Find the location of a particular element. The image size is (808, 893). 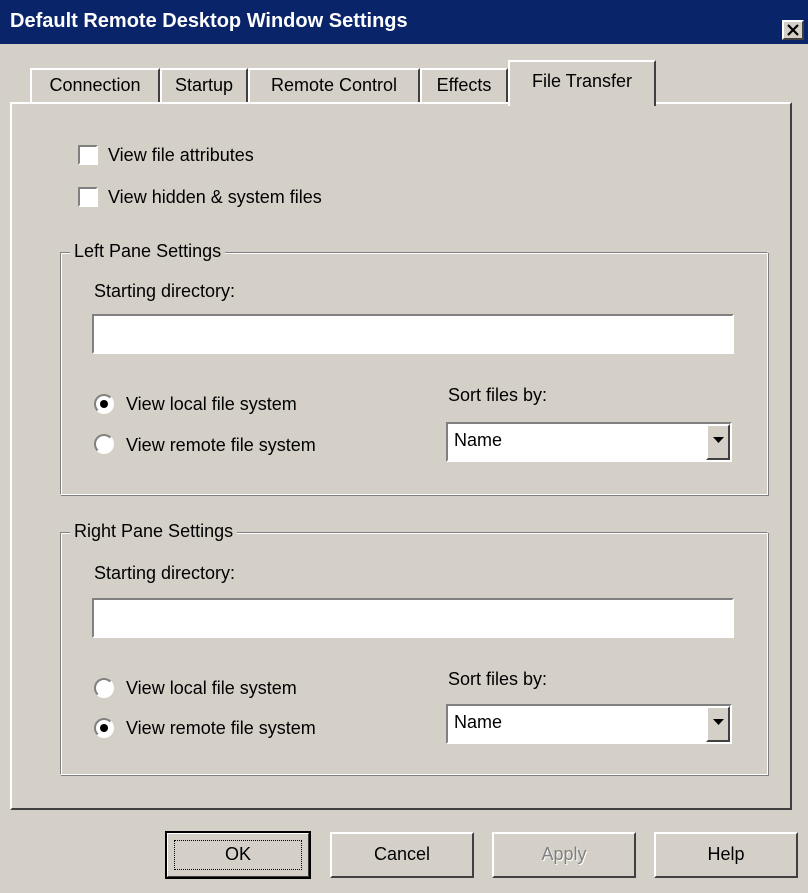

right-starting-directory-label: Starting directory: is located at coordinates (165, 573).